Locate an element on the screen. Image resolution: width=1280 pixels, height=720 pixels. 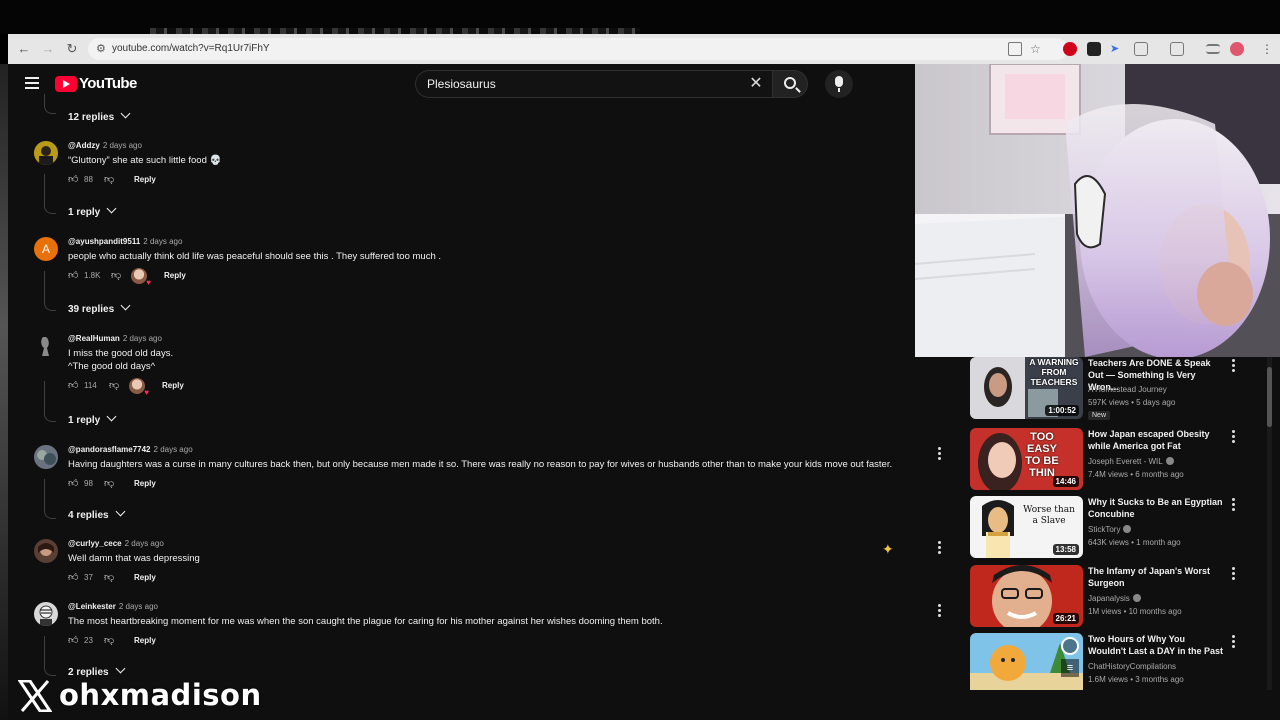
reading-list-icon is located at coordinates (1213, 49).